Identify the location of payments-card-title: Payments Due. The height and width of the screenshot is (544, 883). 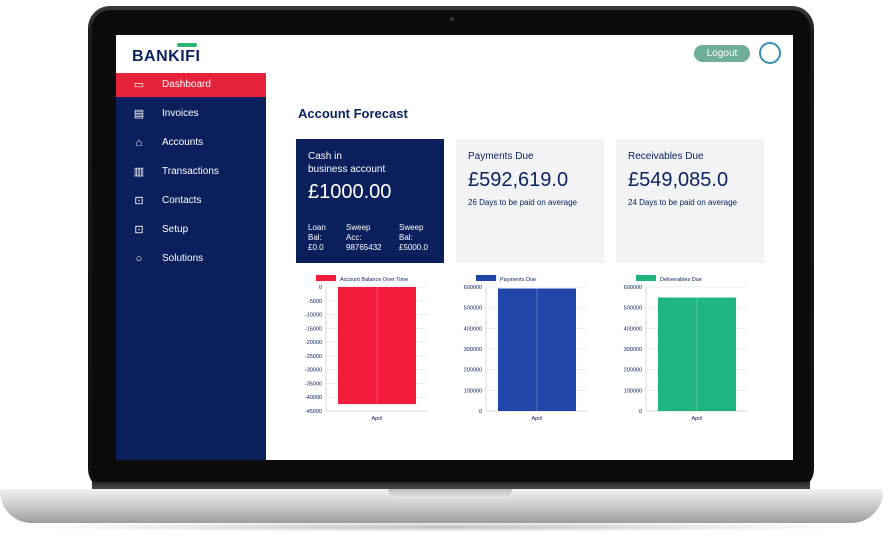
(501, 156).